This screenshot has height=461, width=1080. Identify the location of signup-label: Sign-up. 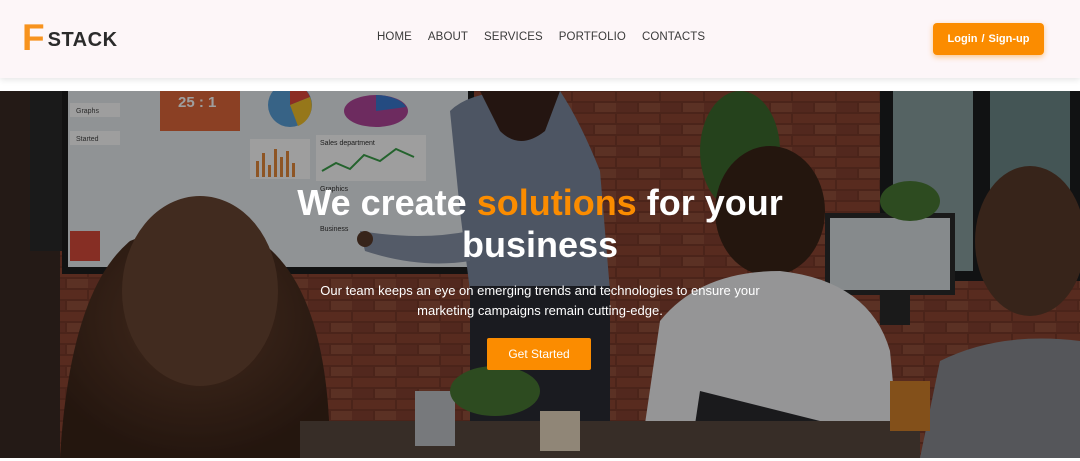
(1009, 39).